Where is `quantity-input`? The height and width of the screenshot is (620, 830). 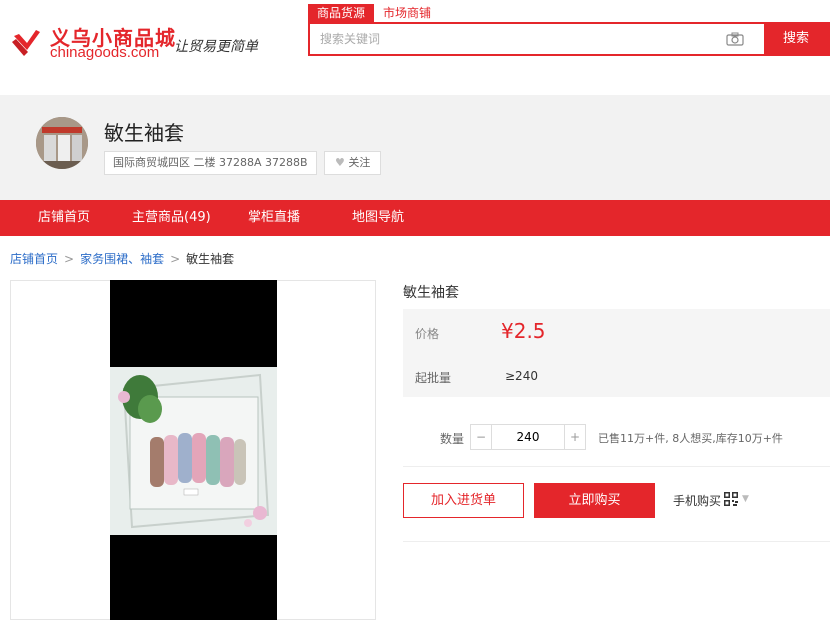 quantity-input is located at coordinates (528, 437).